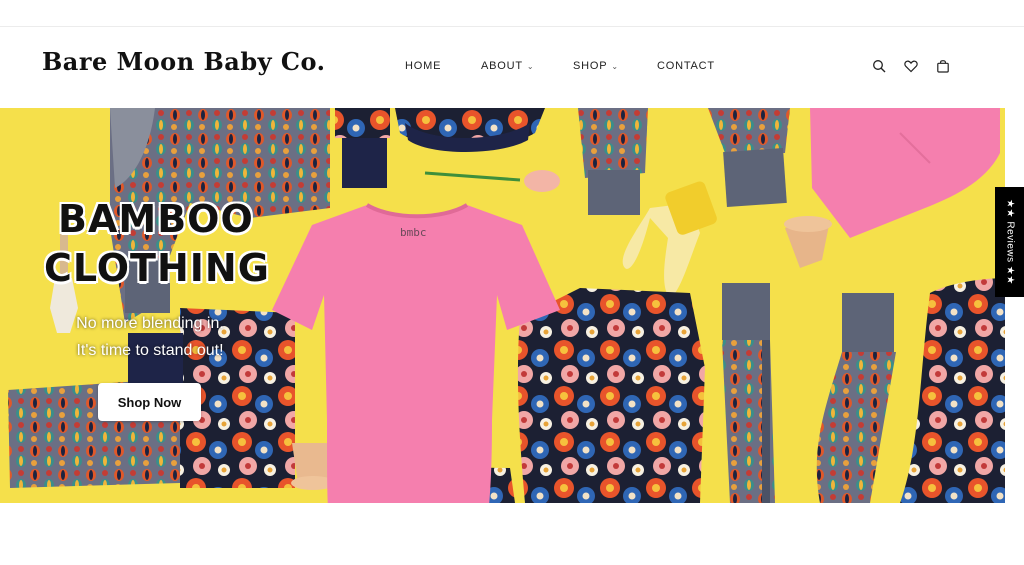  Describe the element at coordinates (150, 323) in the screenshot. I see `hero-subtitle-line1: No more blending in.` at that location.